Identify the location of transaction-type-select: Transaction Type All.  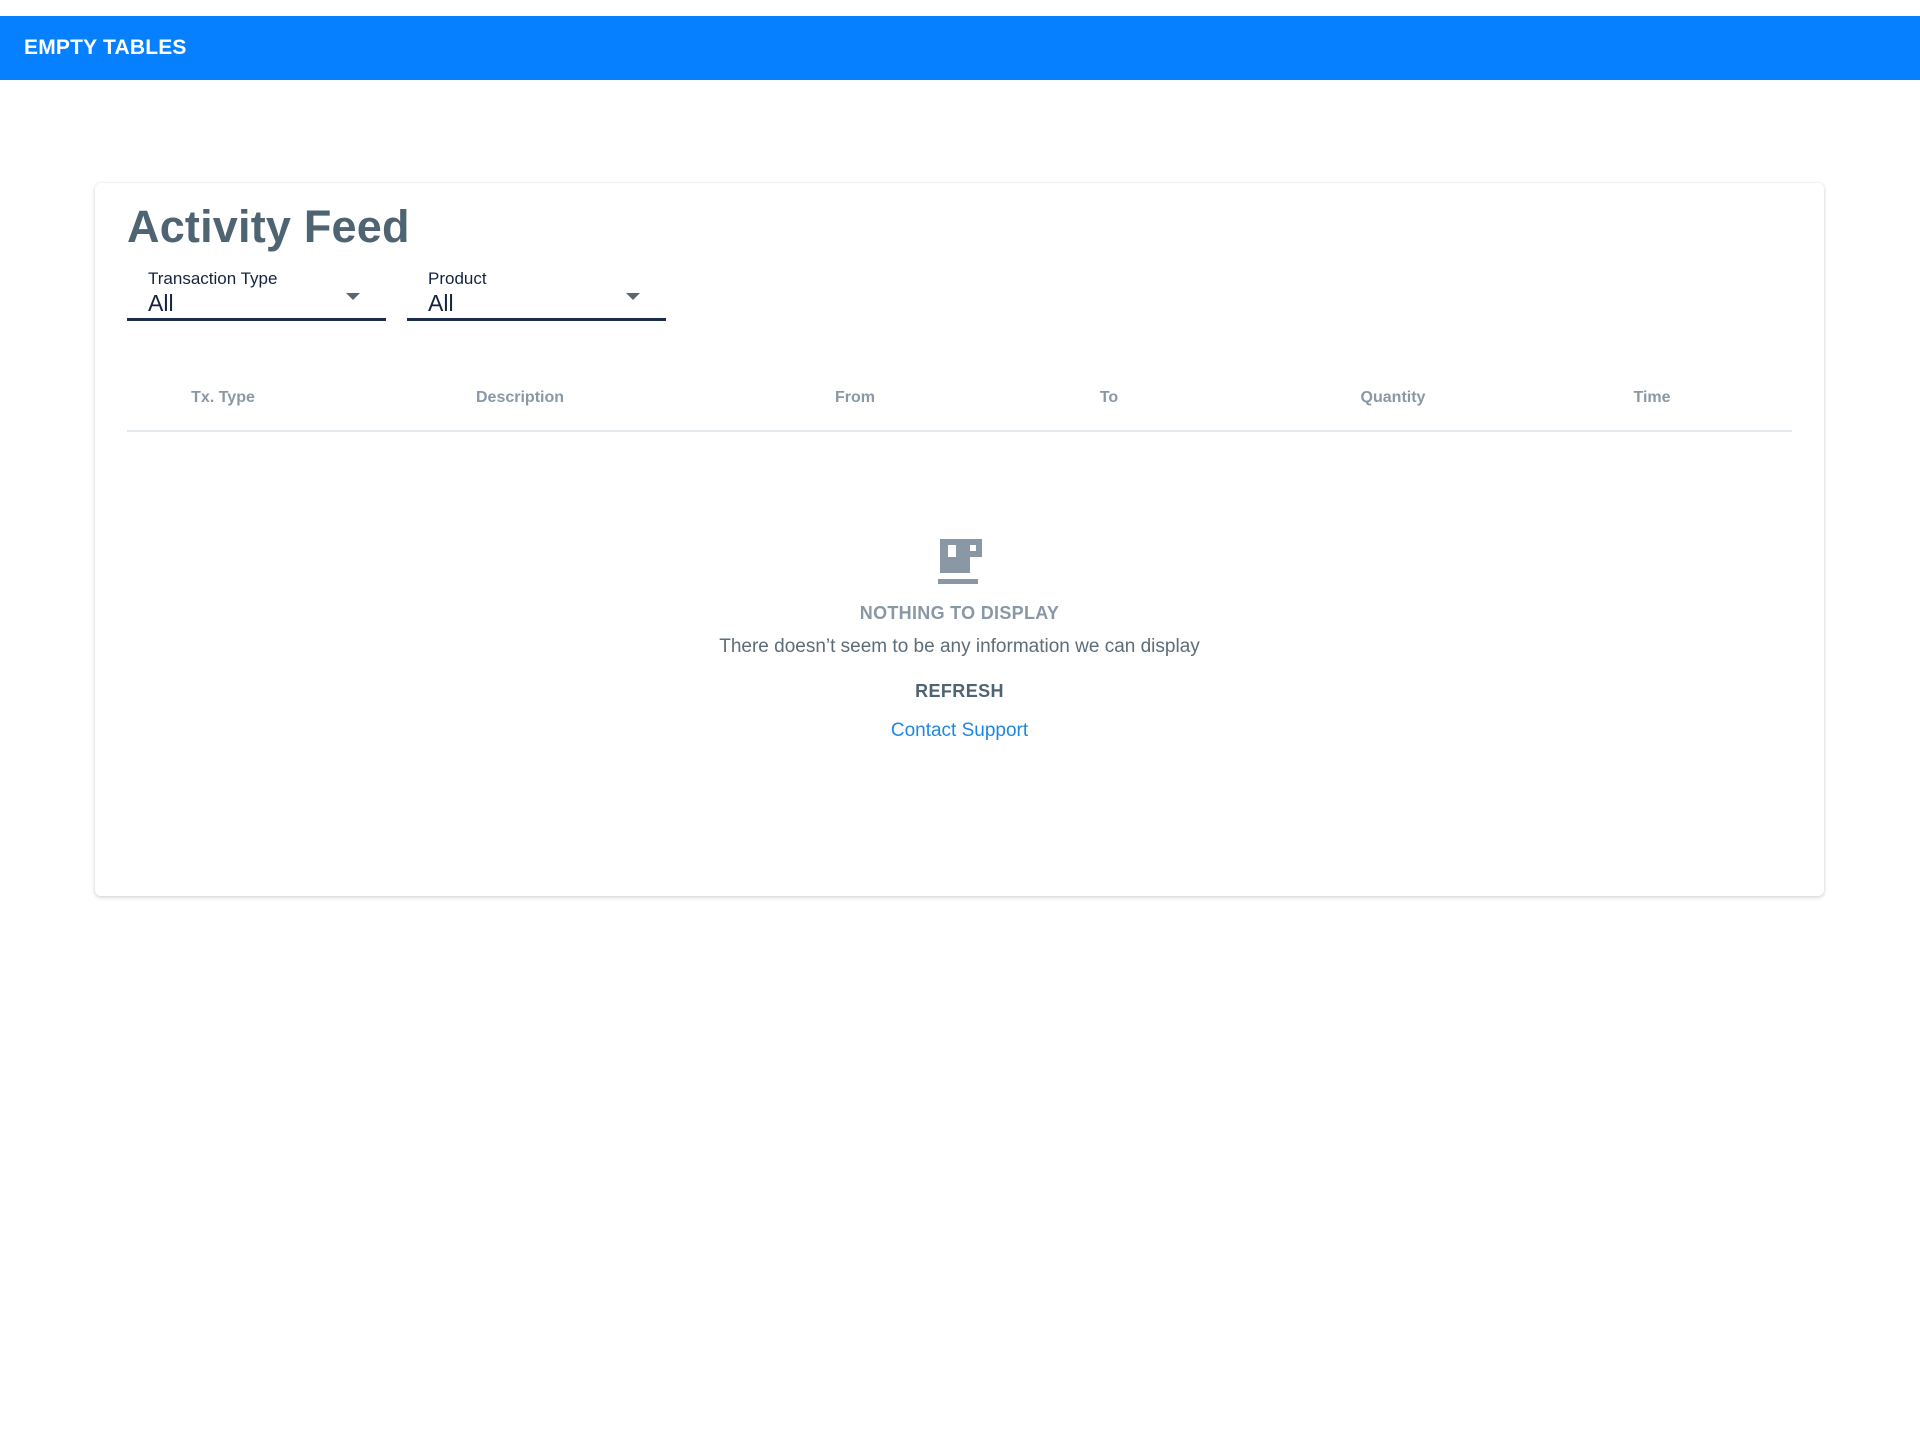
(256, 295).